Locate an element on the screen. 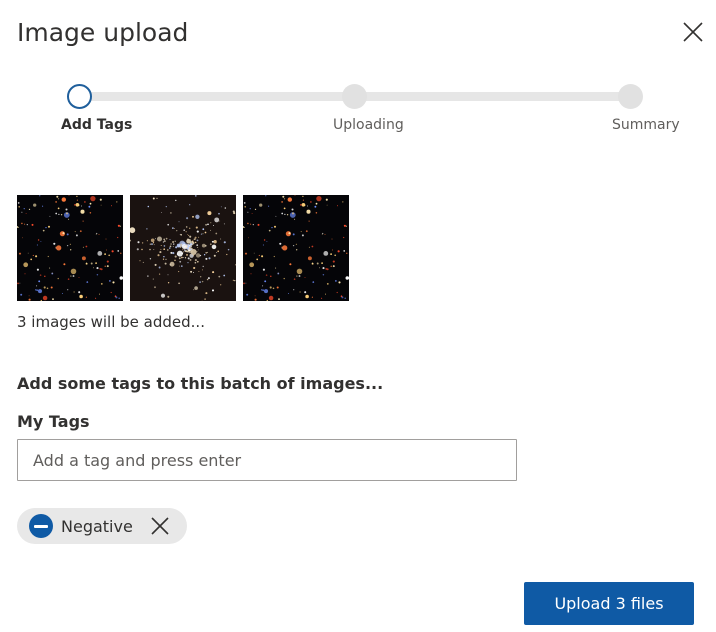 The width and height of the screenshot is (716, 632). my-tags-label: My Tags is located at coordinates (53, 421).